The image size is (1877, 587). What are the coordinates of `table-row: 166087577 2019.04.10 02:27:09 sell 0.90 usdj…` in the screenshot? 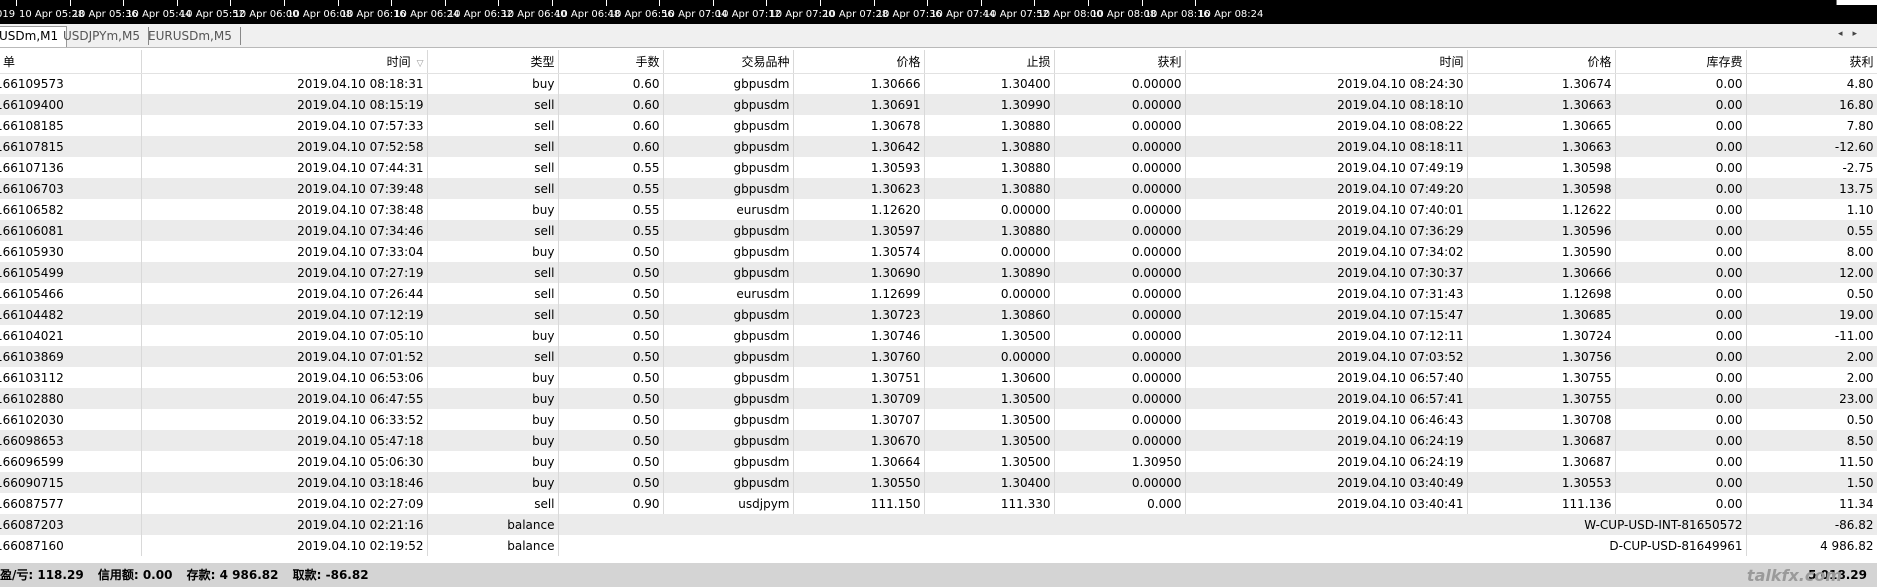 It's located at (938, 503).